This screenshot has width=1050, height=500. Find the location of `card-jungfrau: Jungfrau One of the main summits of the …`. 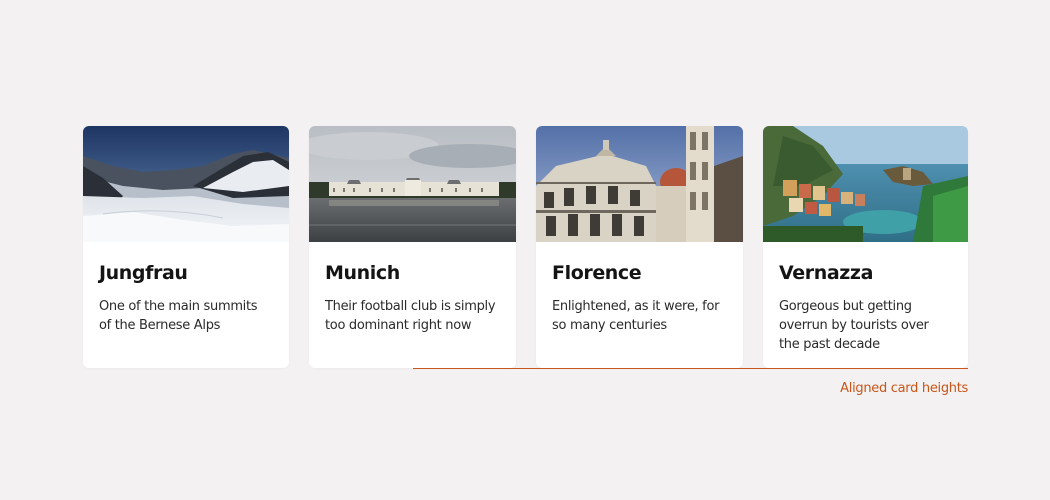

card-jungfrau: Jungfrau One of the main summits of the … is located at coordinates (186, 247).